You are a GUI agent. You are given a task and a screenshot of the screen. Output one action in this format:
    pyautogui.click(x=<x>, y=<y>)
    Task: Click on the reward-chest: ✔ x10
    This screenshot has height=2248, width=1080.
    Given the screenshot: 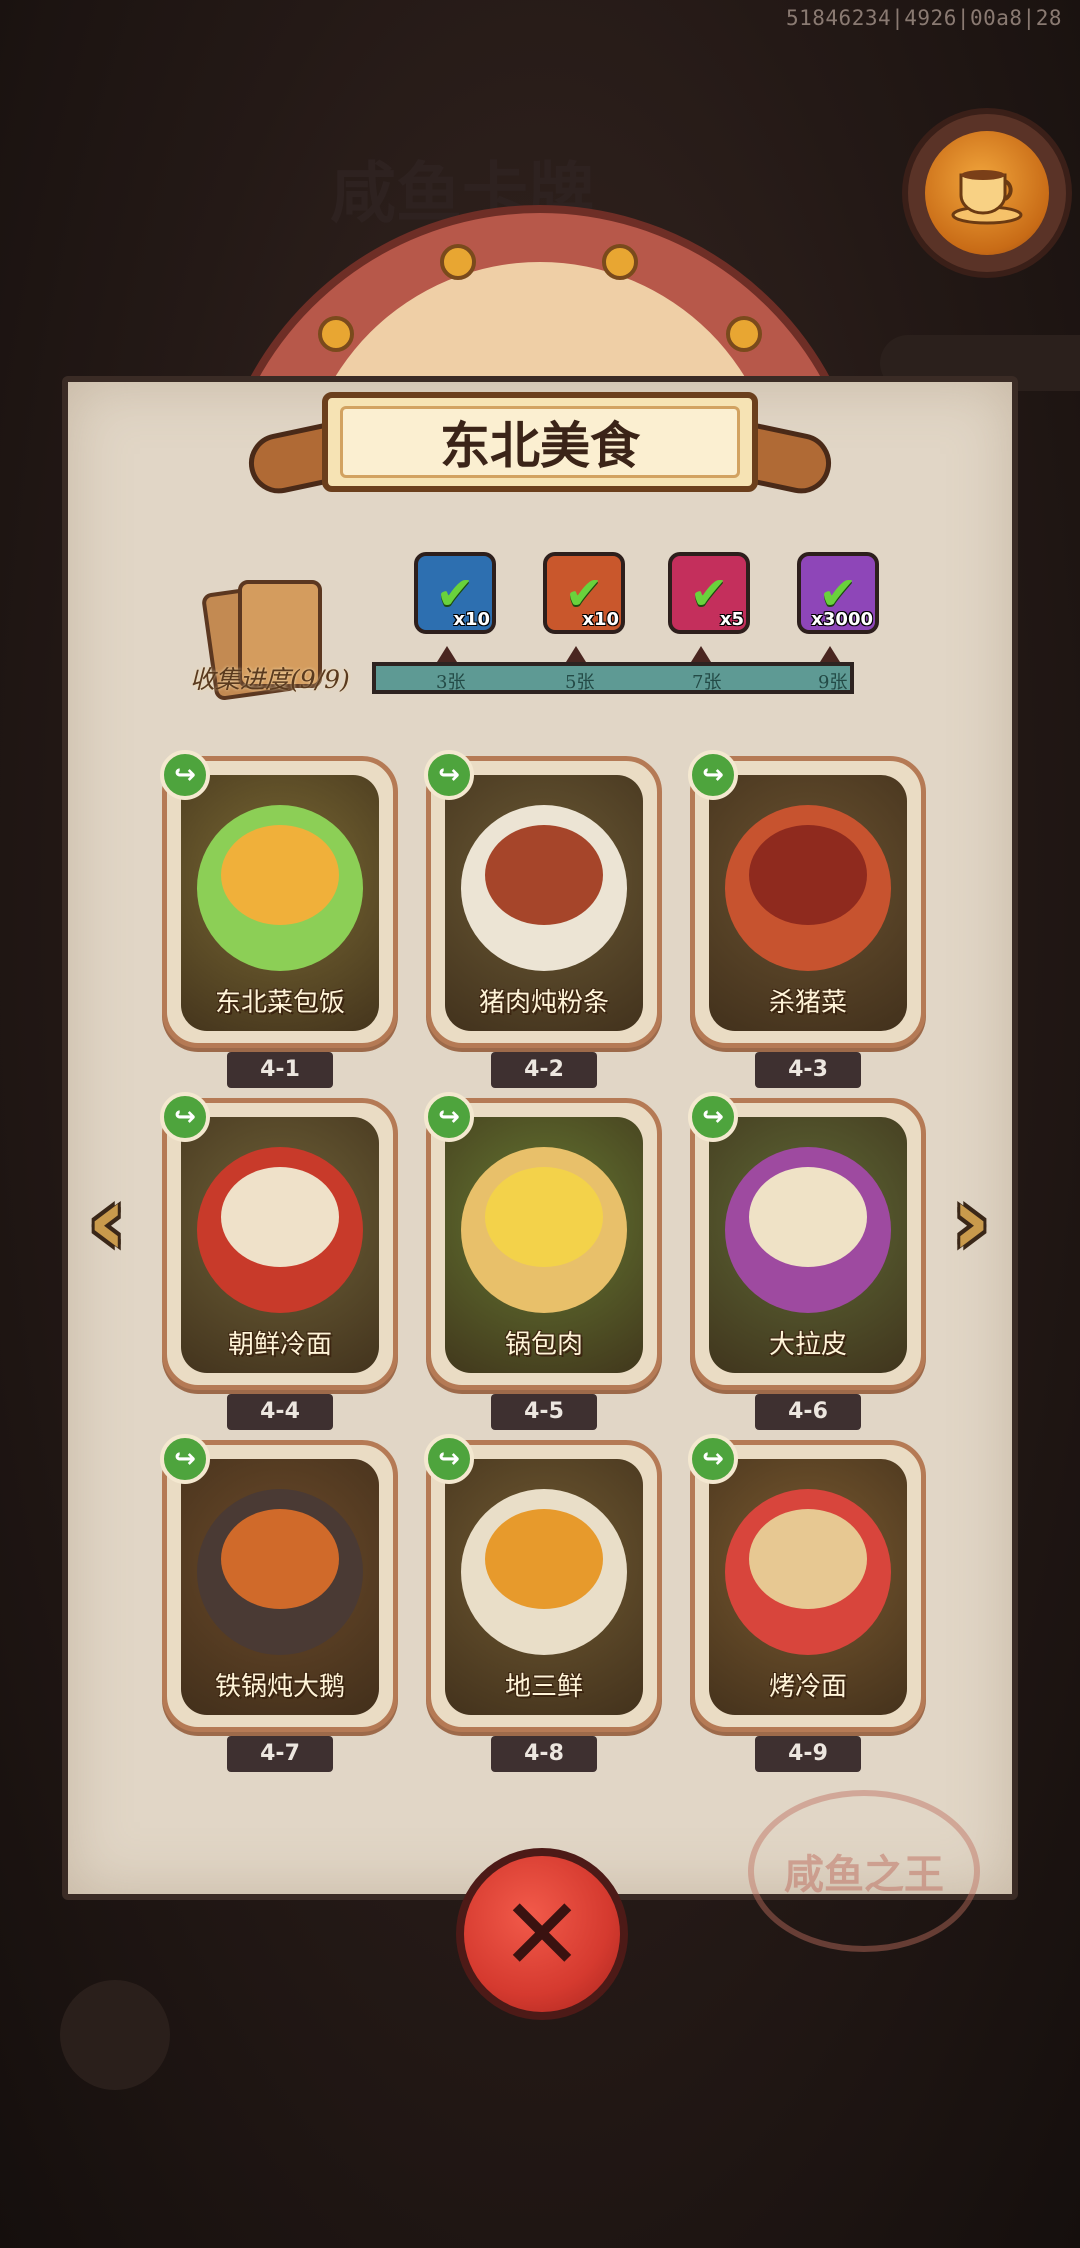 What is the action you would take?
    pyautogui.click(x=455, y=593)
    